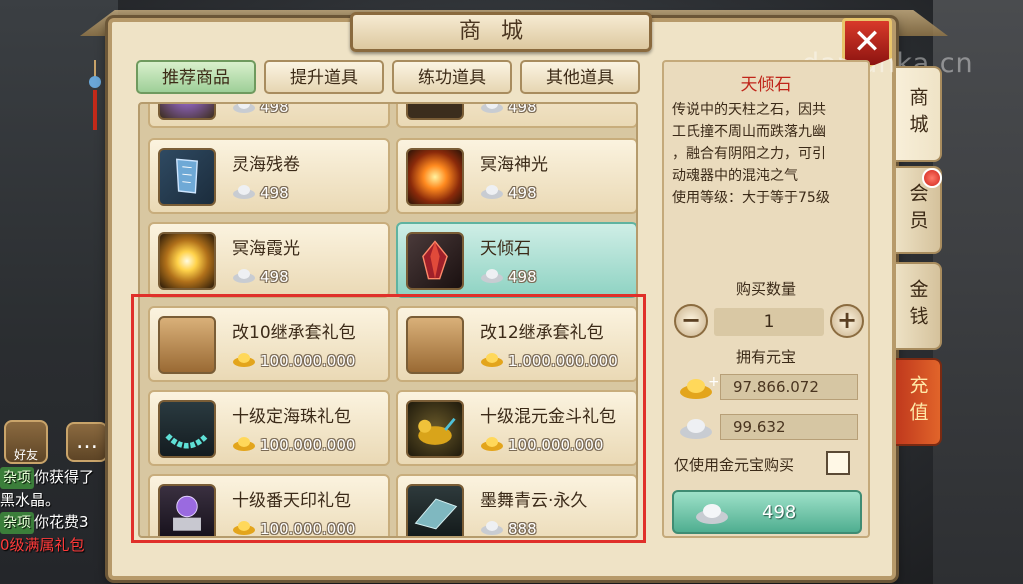 This screenshot has height=584, width=1023. Describe the element at coordinates (516, 176) in the screenshot. I see `shop-item-card: 冥海神光 498` at that location.